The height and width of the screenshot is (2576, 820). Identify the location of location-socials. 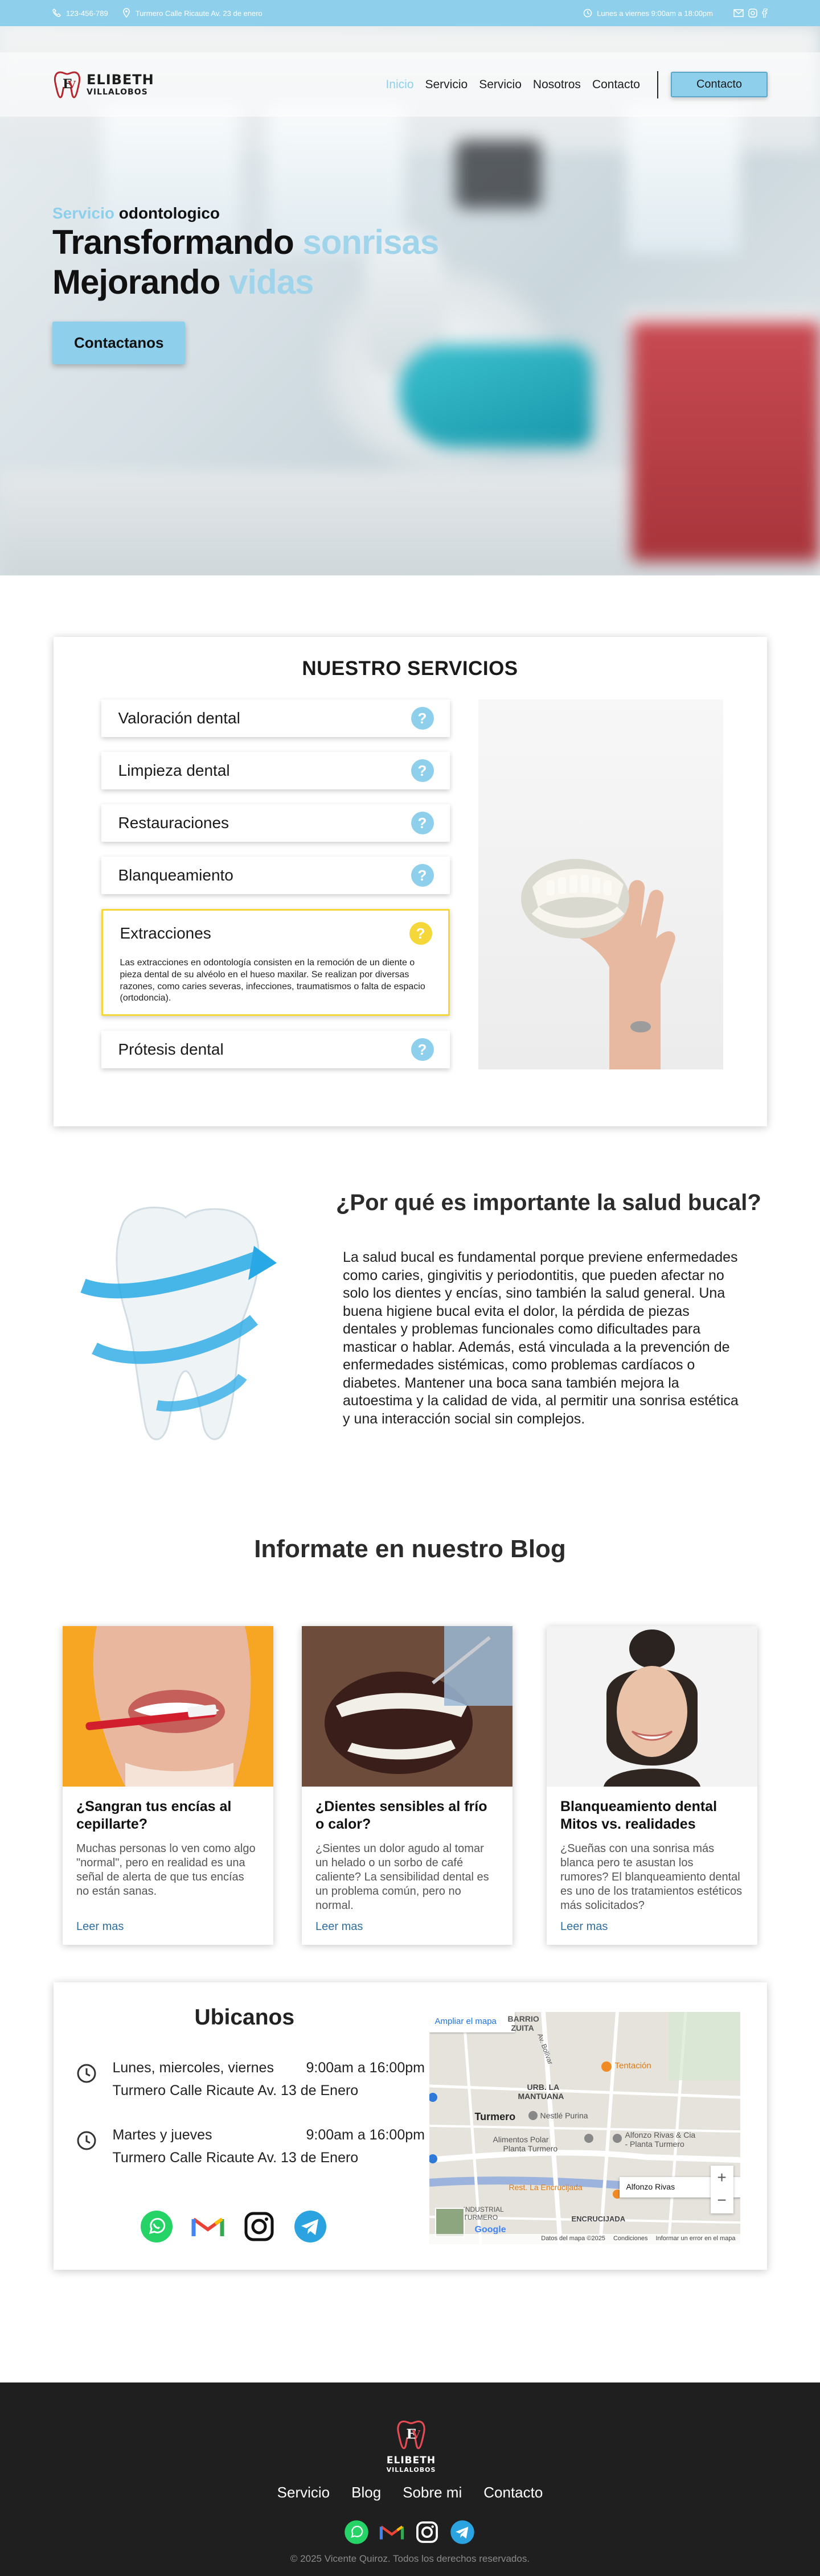
(233, 2226).